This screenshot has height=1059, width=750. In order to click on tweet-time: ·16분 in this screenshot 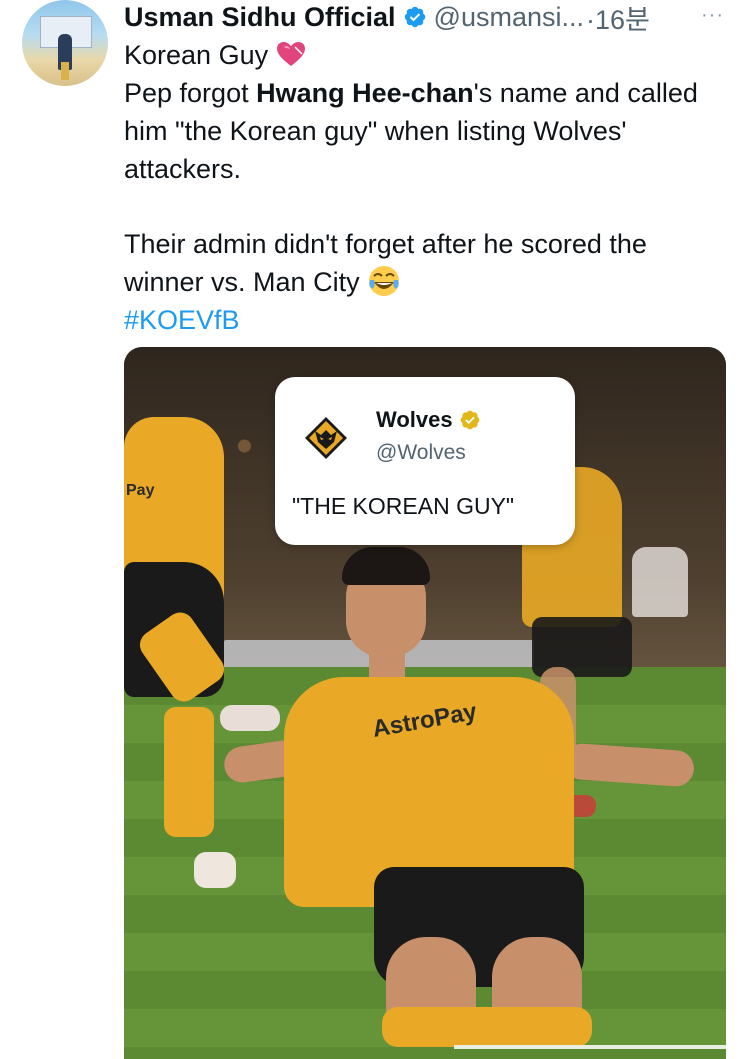, I will do `click(618, 18)`.